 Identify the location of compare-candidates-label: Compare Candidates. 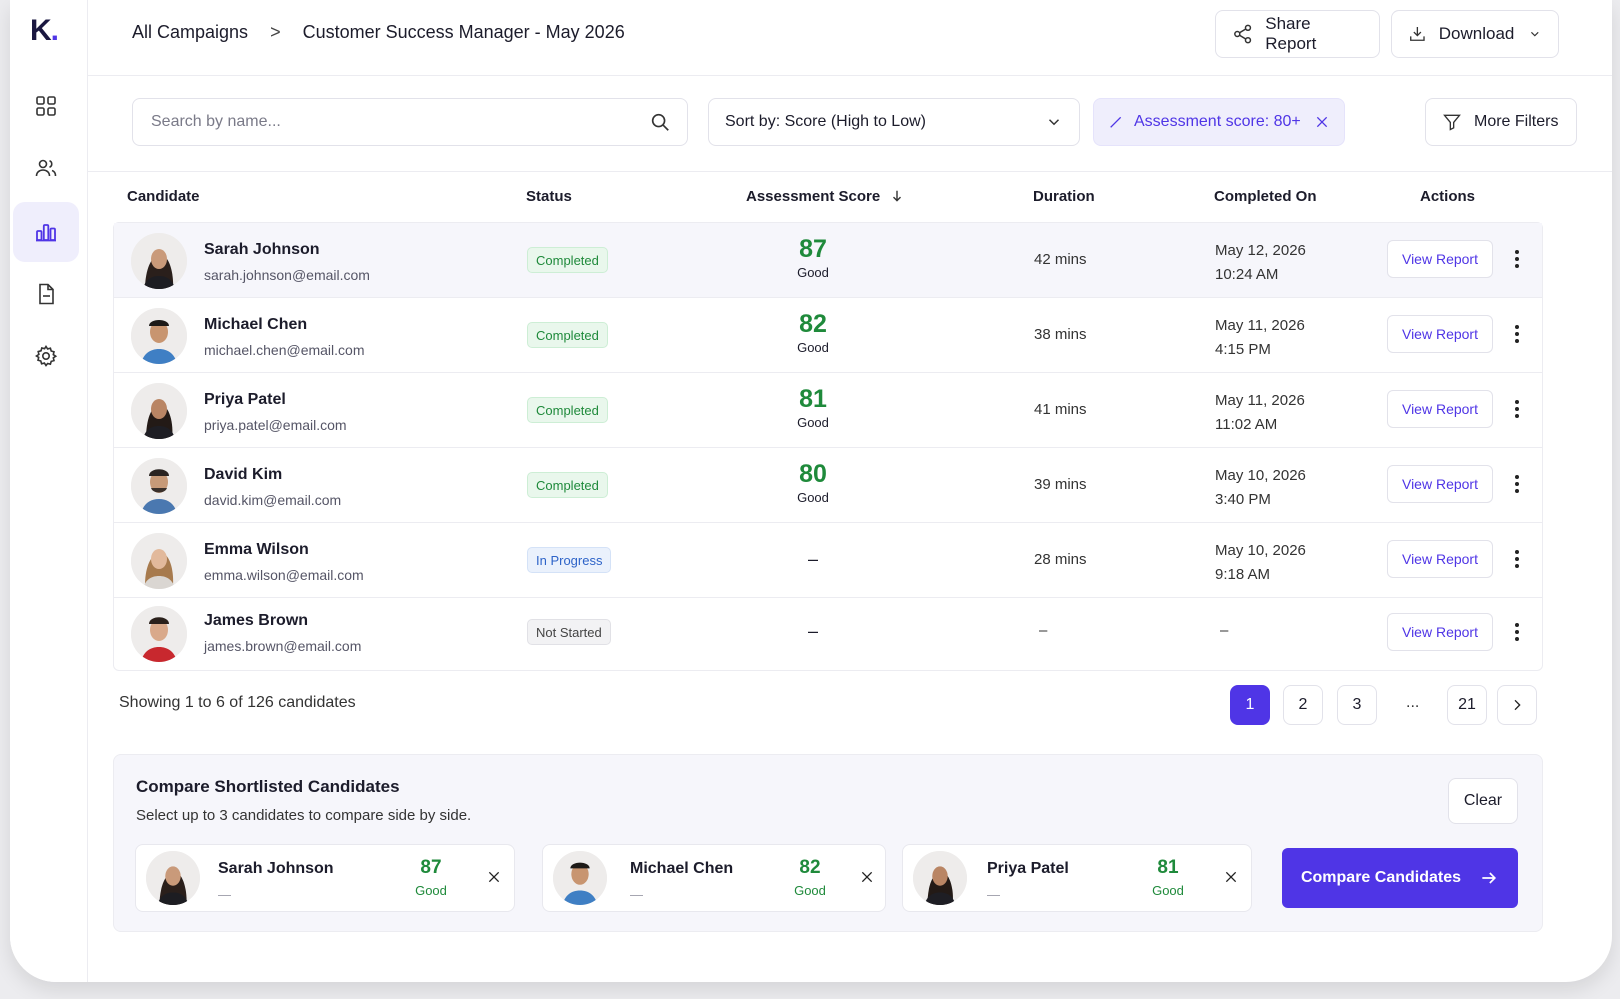
(1381, 877).